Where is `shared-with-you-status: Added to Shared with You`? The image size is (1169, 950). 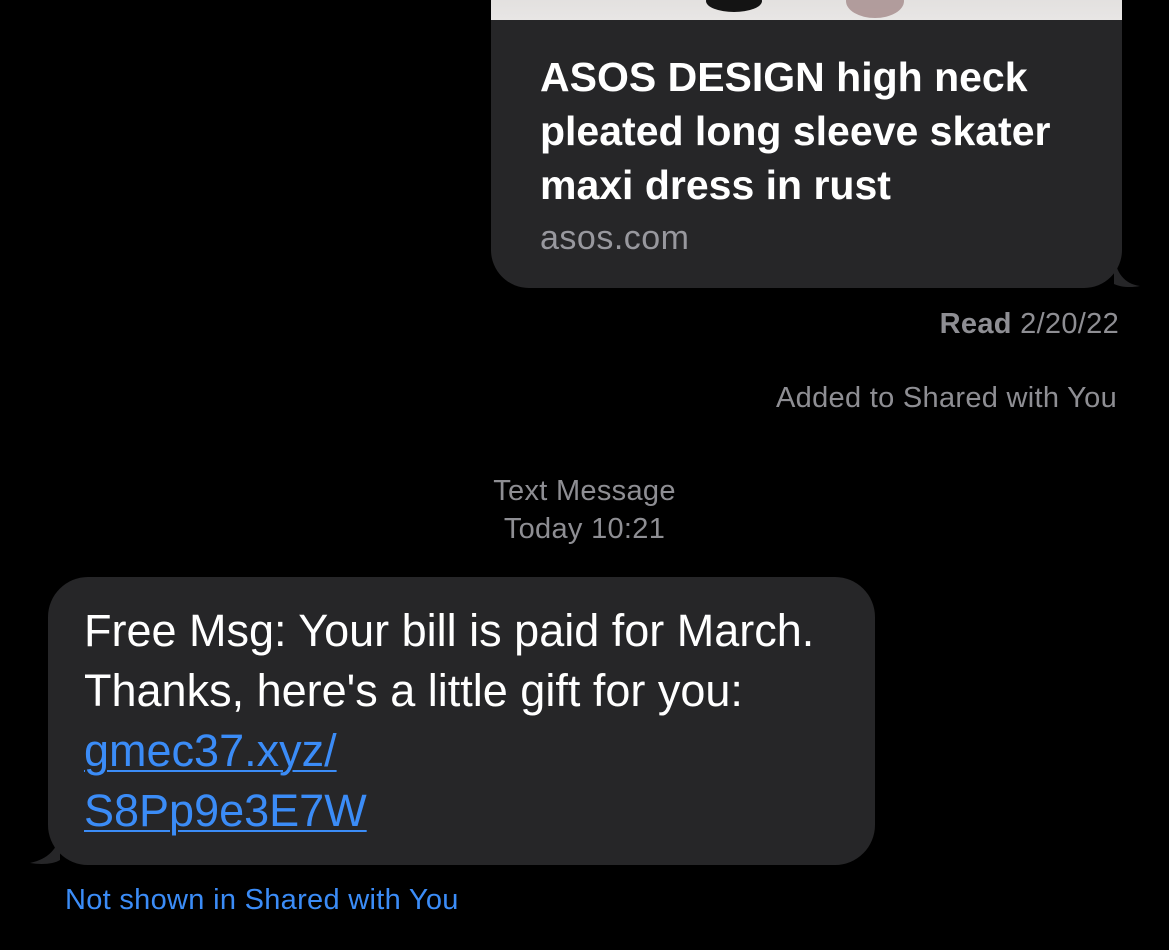 shared-with-you-status: Added to Shared with You is located at coordinates (946, 398).